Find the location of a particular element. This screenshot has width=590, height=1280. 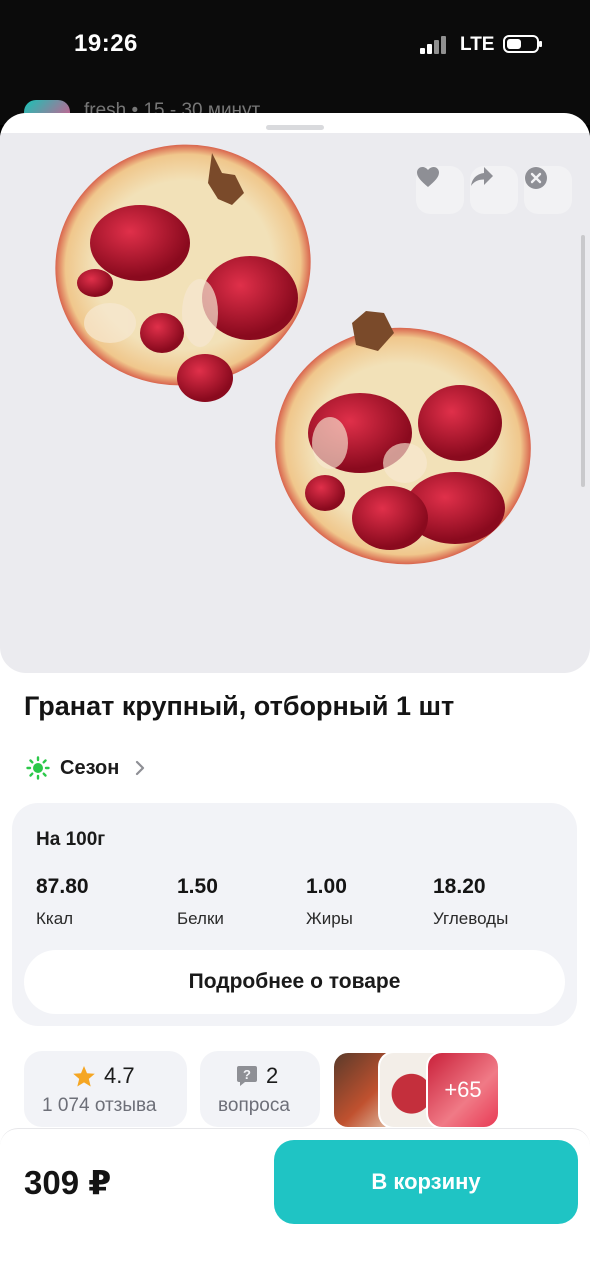

star-icon is located at coordinates (84, 1075).